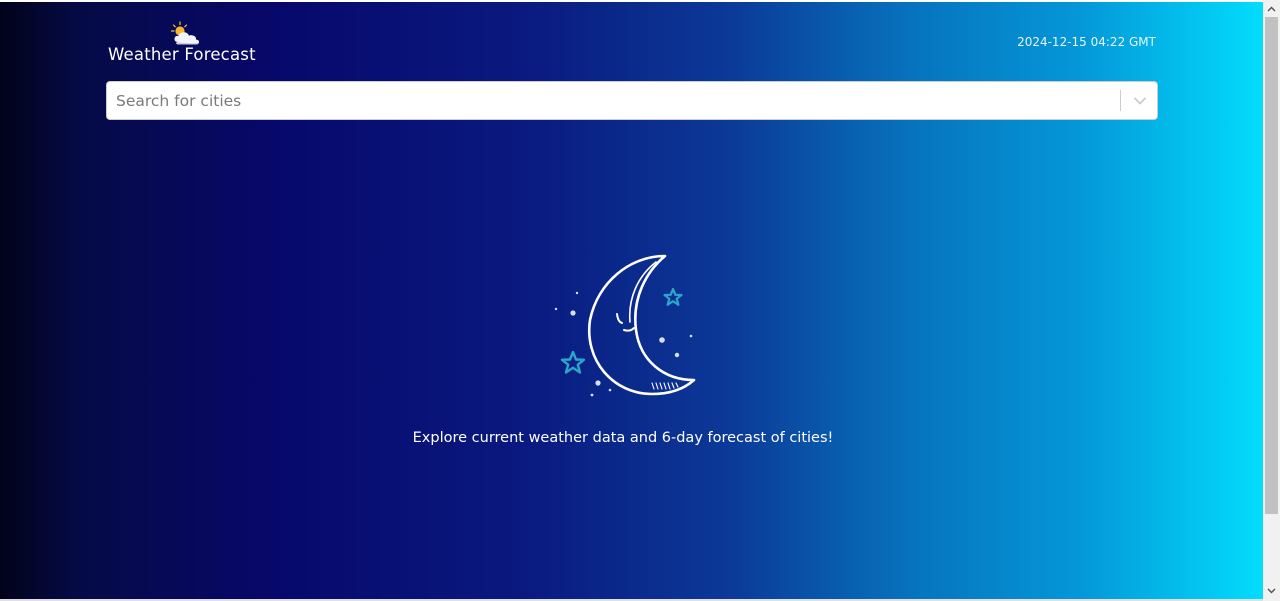 Image resolution: width=1280 pixels, height=601 pixels. I want to click on vertical-scrollbar, so click(1271, 300).